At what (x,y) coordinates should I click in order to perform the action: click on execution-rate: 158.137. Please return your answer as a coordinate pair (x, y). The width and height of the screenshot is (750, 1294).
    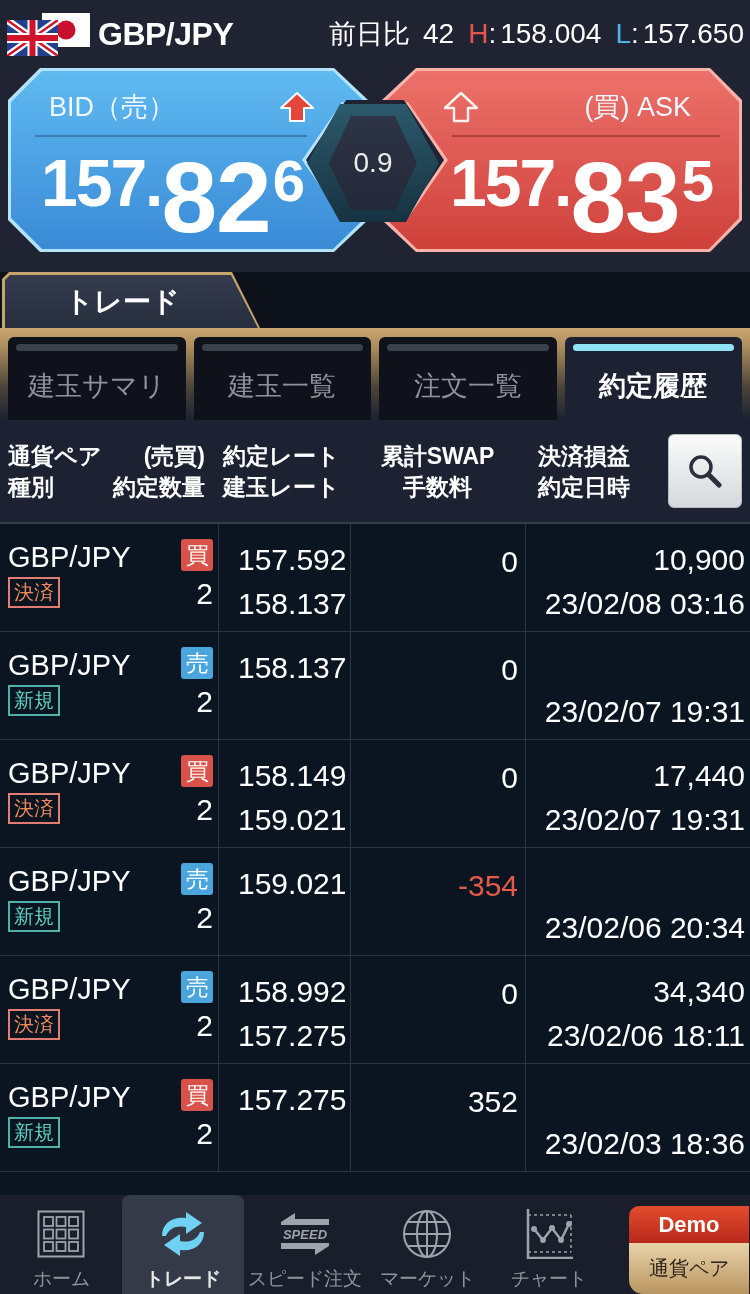
    Looking at the image, I should click on (293, 668).